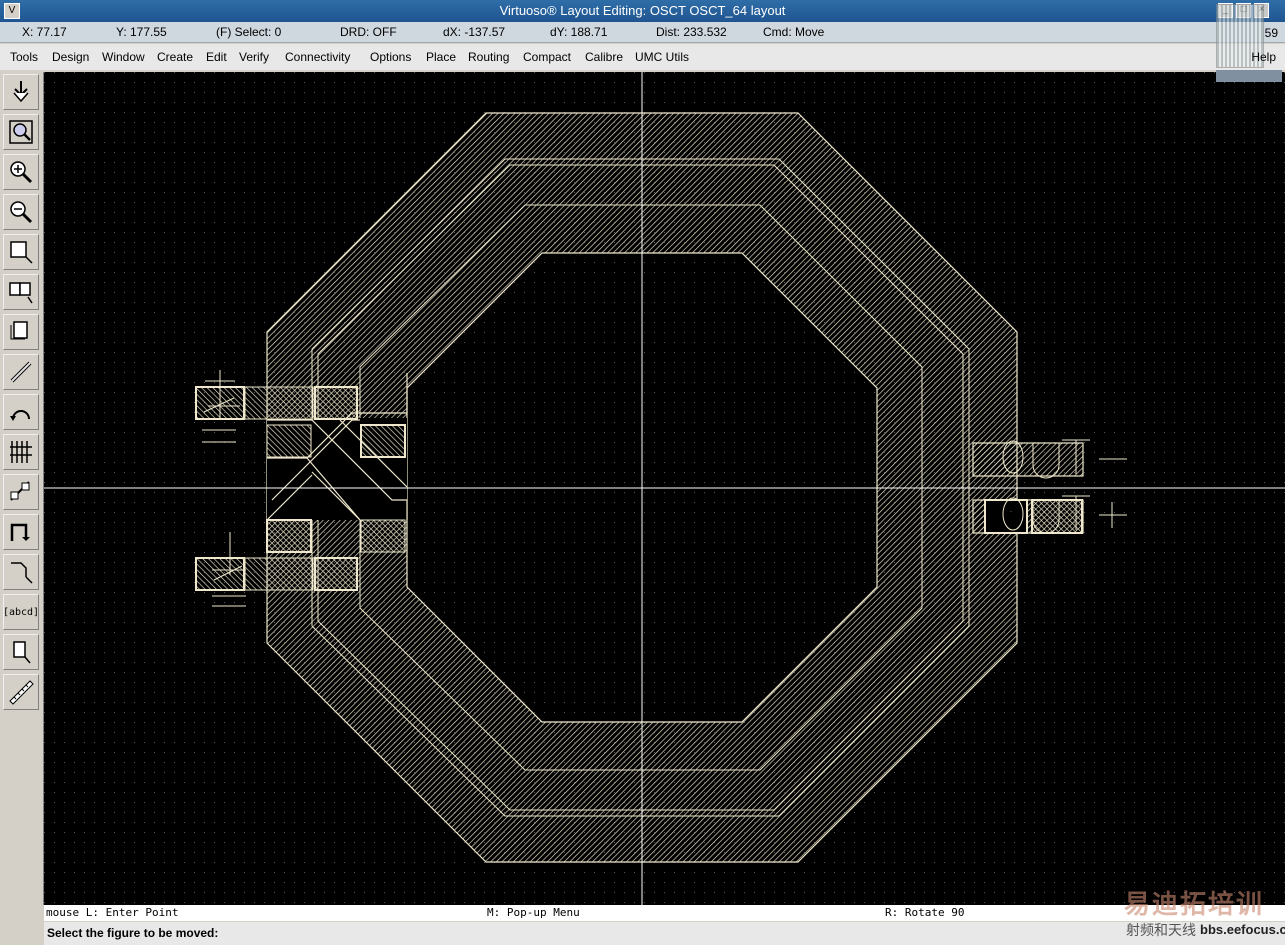  I want to click on help-button: Help, so click(1263, 57).